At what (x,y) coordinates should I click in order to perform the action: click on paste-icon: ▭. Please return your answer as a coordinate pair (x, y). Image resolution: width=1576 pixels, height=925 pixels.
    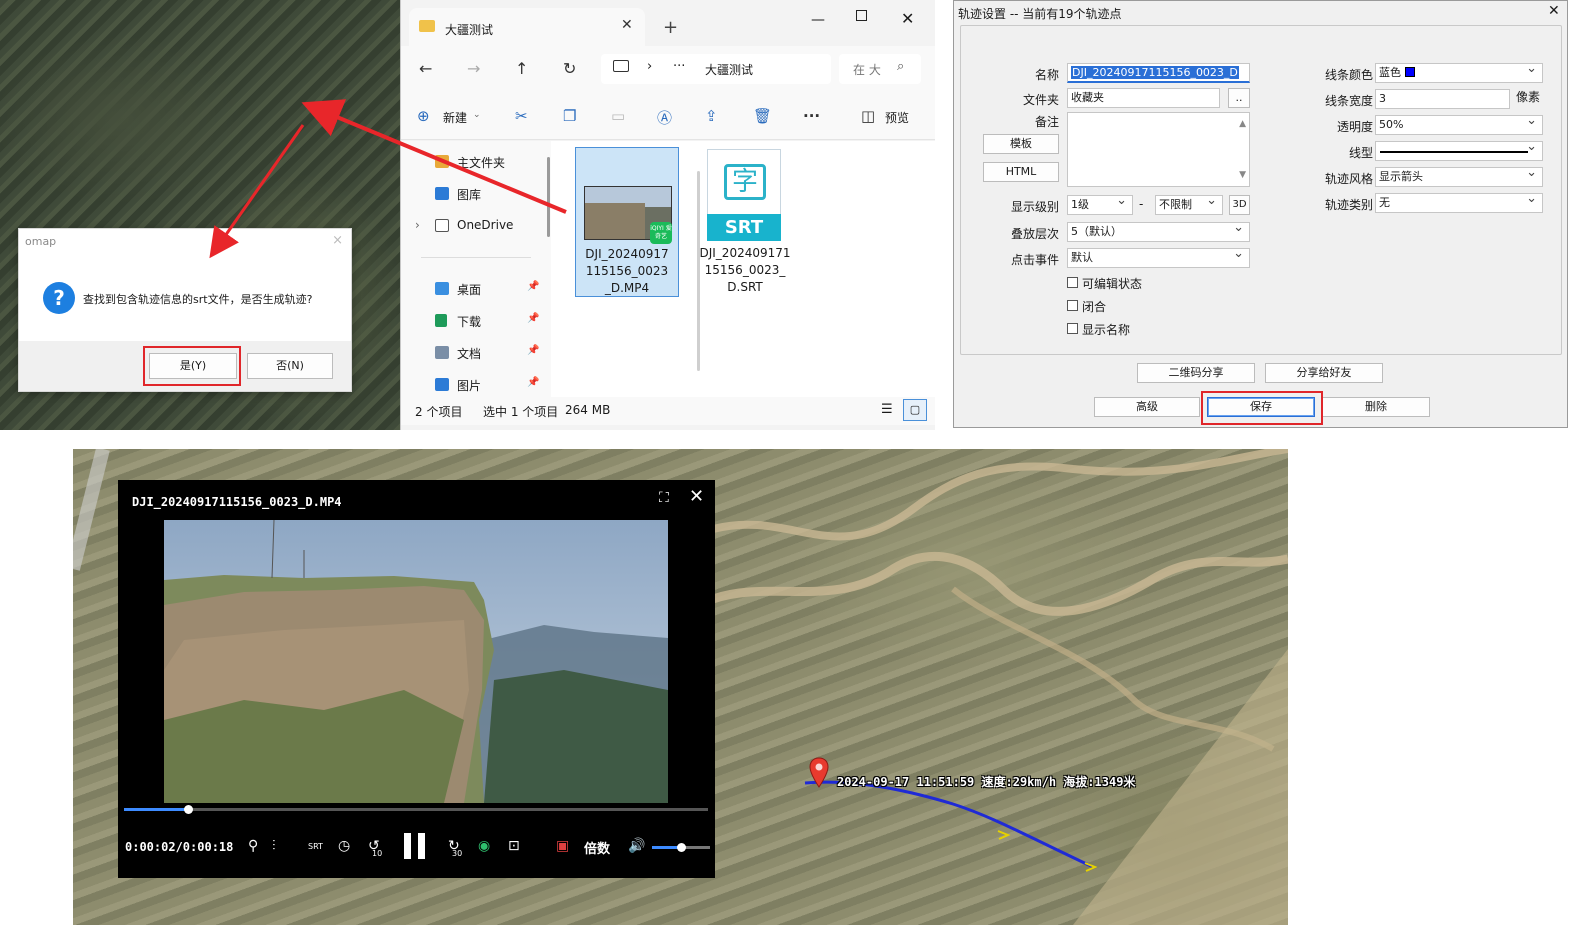
    Looking at the image, I should click on (618, 116).